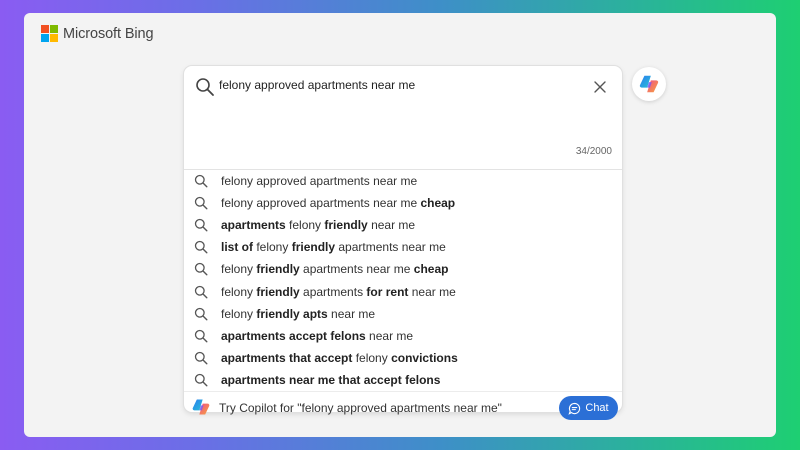 This screenshot has width=800, height=450. I want to click on suggestion-text: felony approved apartments near me, so click(319, 181).